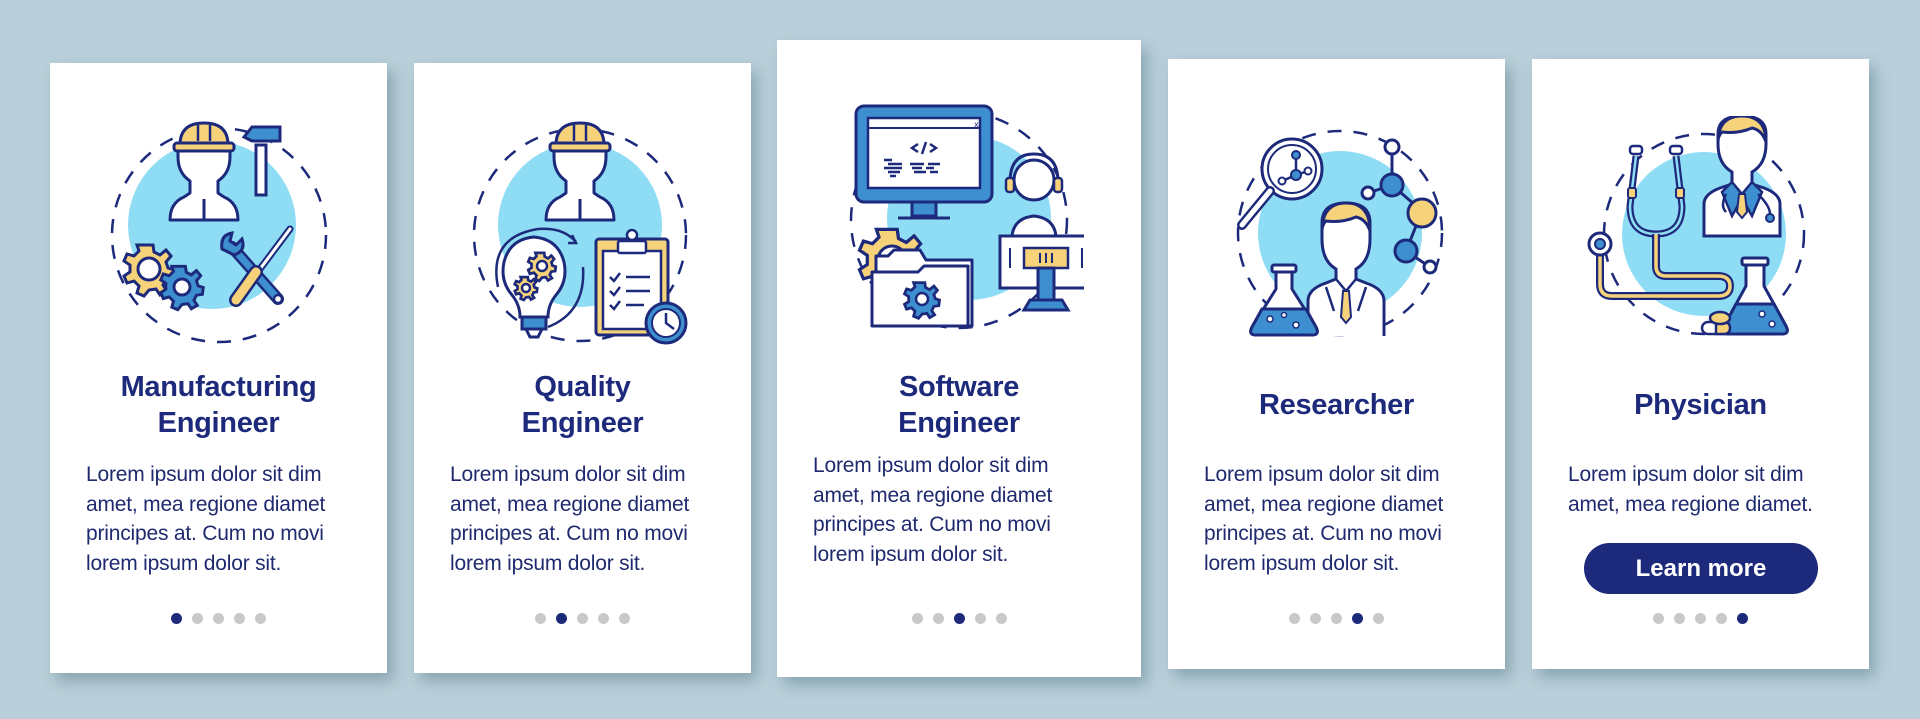 The image size is (1920, 719). I want to click on title-line: Researcher, so click(1336, 405).